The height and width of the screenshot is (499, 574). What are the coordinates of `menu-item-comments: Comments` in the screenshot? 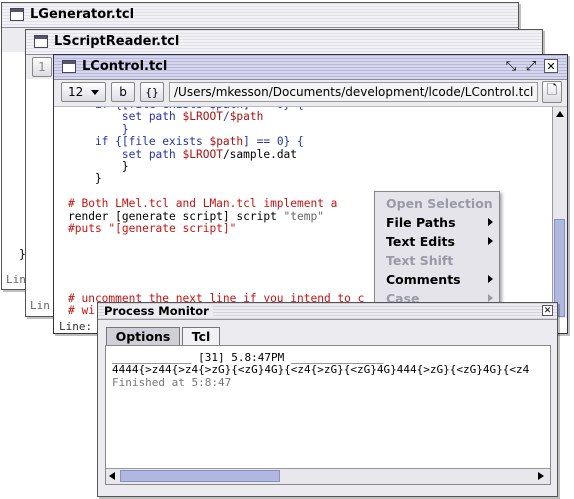 It's located at (437, 279).